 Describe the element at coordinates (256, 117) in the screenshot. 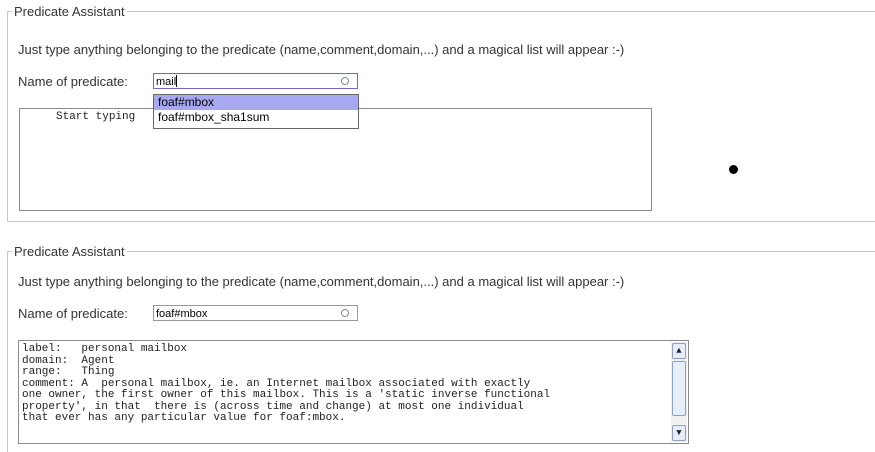

I see `suggestion-item: foaf#mbox_sha1sum` at that location.